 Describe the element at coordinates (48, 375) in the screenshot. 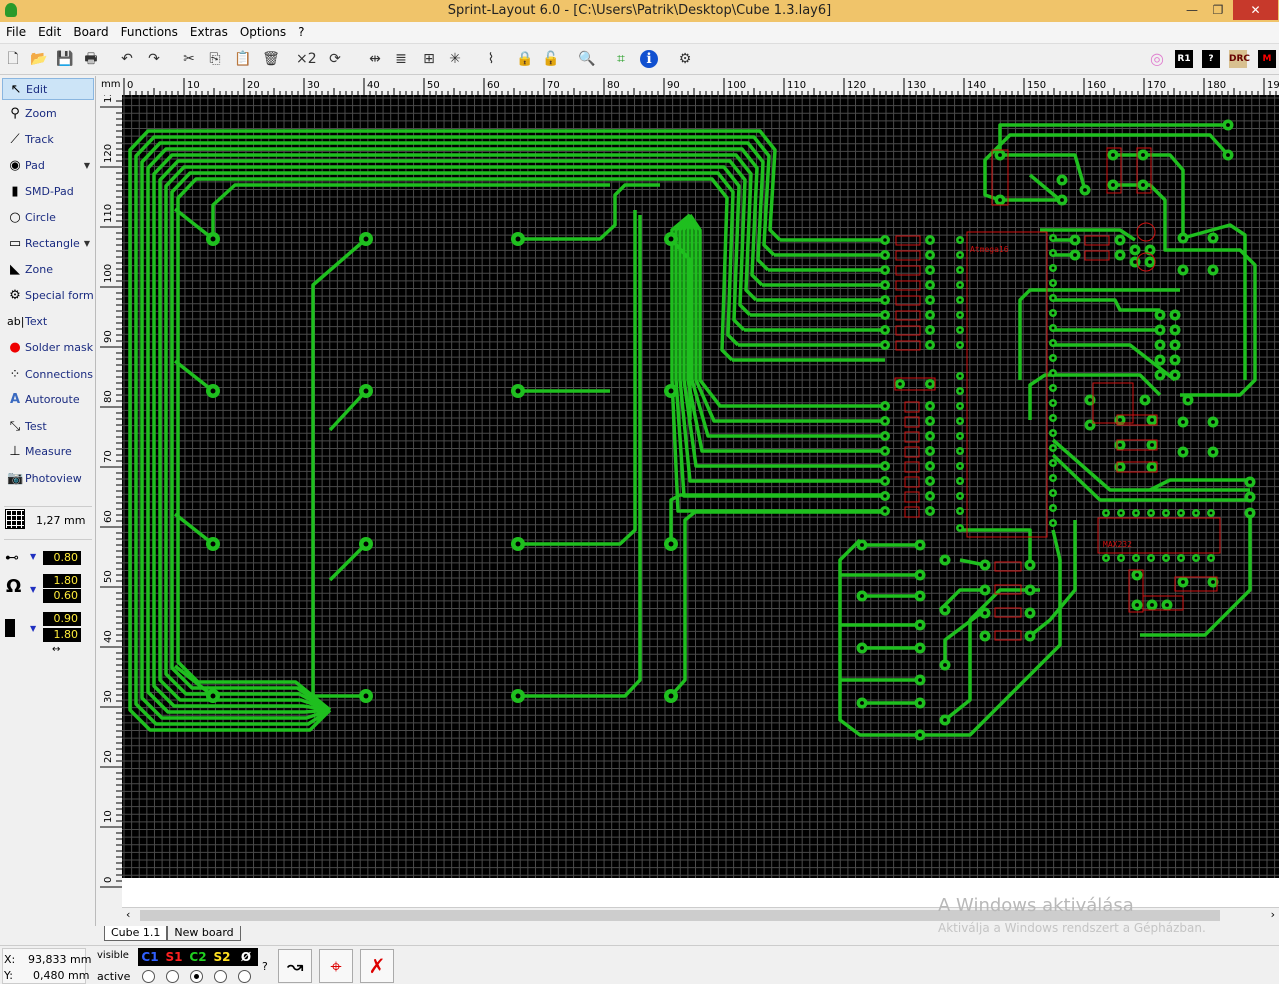

I see `tool-connections: ⁘ Connections` at that location.